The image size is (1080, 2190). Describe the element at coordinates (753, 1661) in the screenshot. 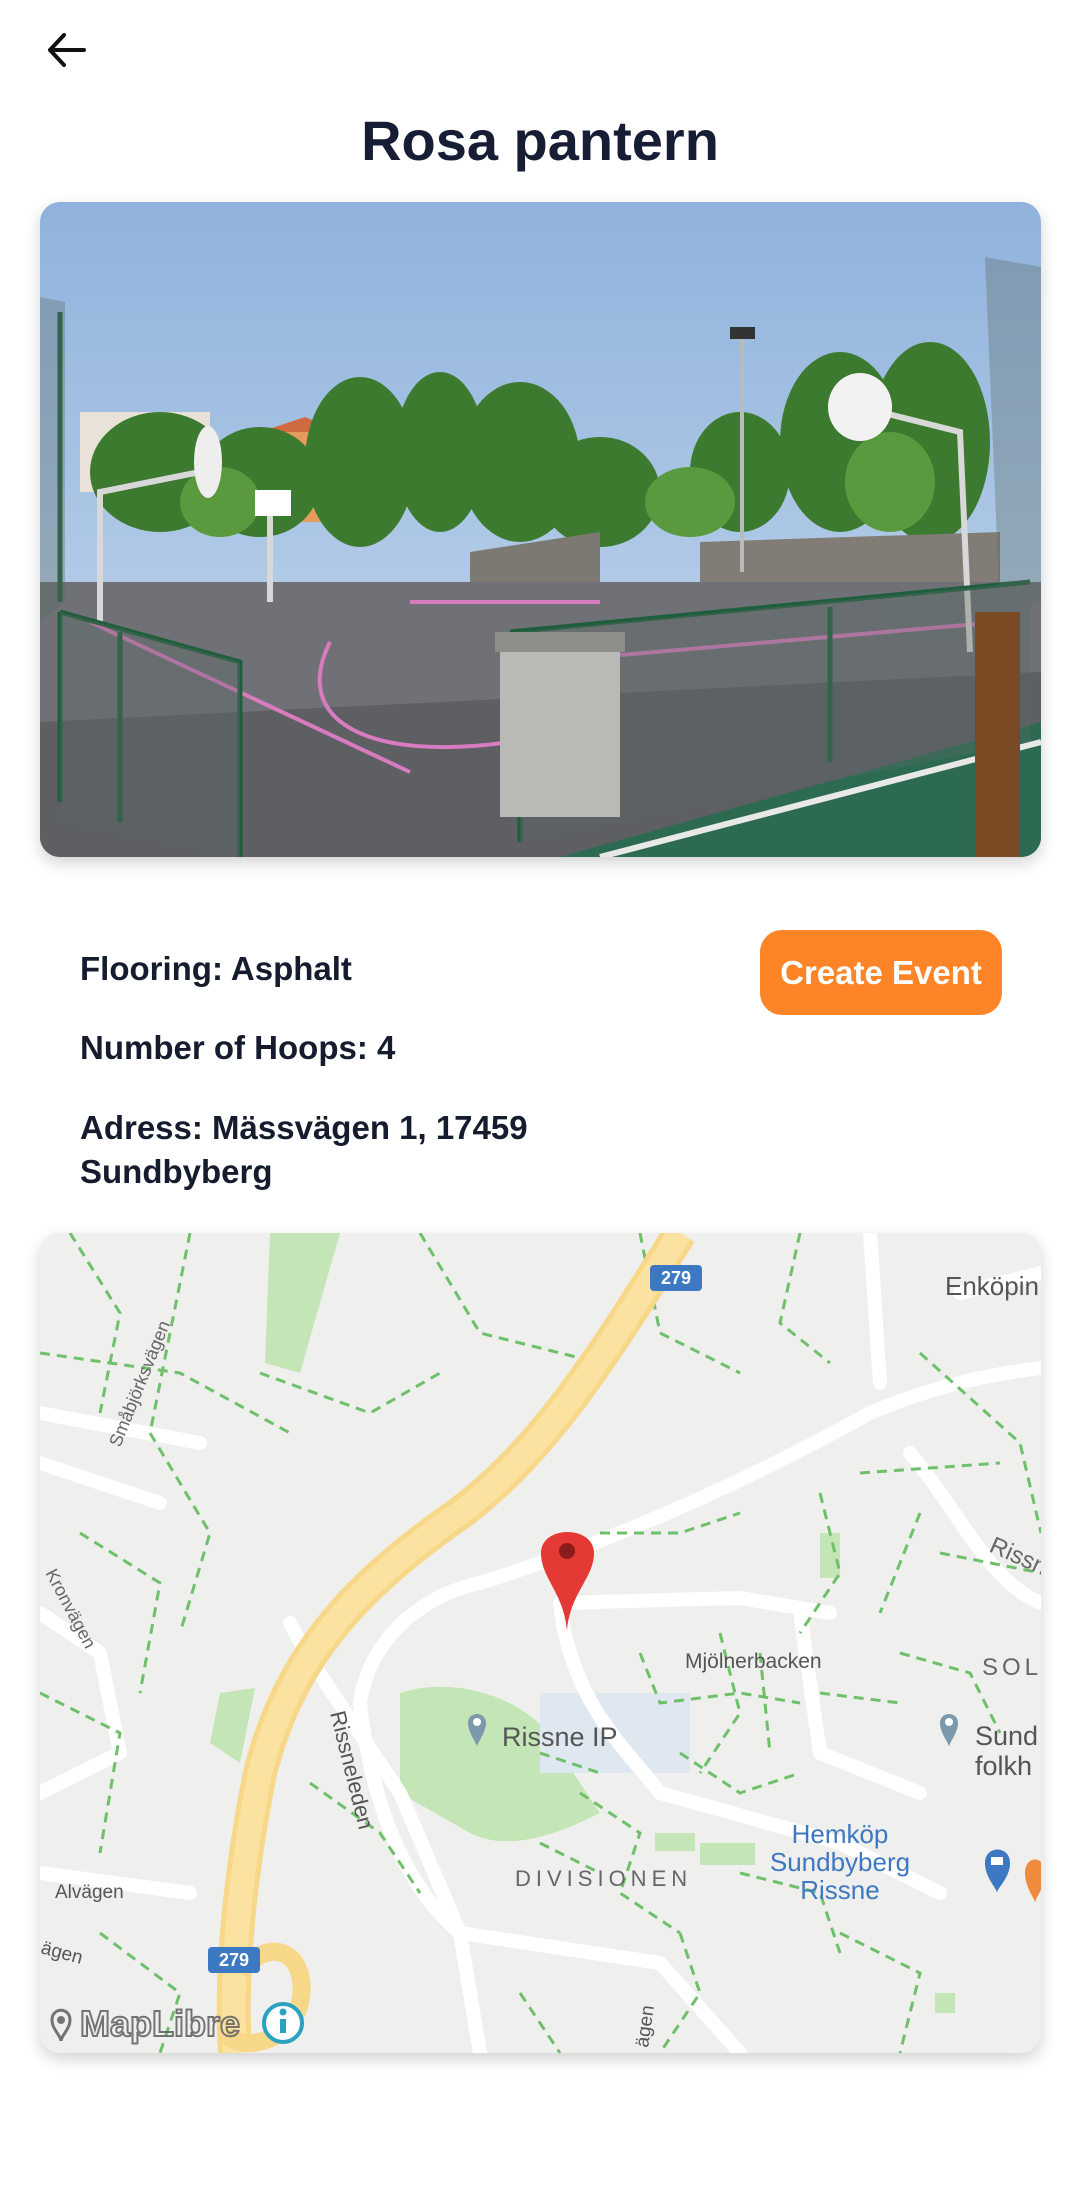

I see `map-label-mjolnerbacken: Mjölnerbacken` at that location.